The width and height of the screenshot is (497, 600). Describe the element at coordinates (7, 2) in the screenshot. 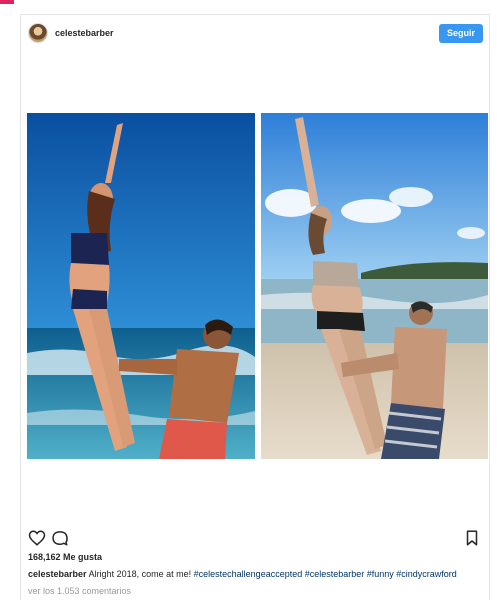

I see `browser-accent-mark` at that location.